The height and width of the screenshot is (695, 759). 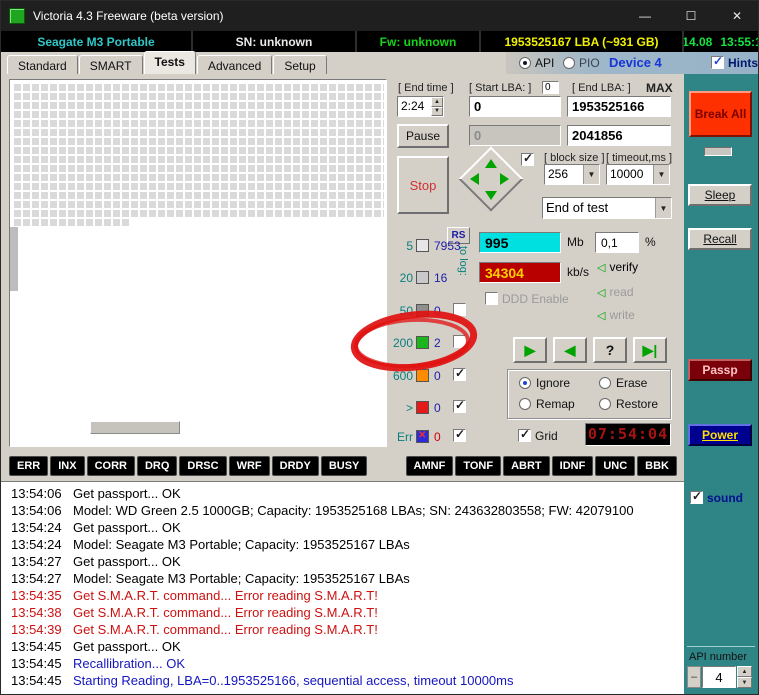 What do you see at coordinates (419, 41) in the screenshot?
I see `drive-firmware: Fw: unknown` at bounding box center [419, 41].